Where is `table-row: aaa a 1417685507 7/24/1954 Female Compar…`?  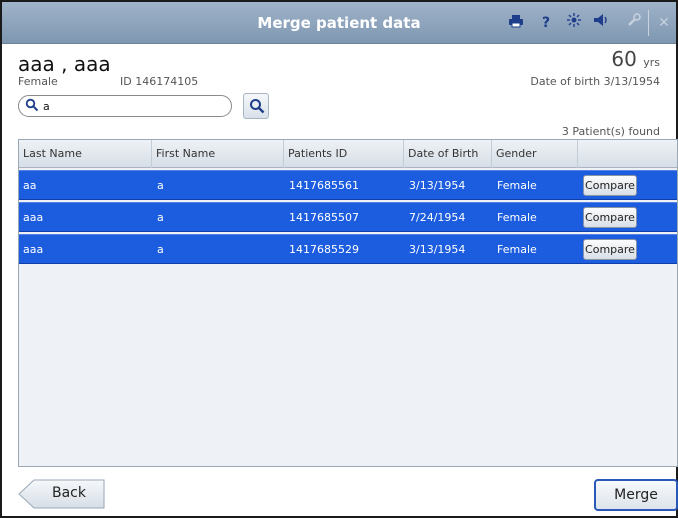 table-row: aaa a 1417685507 7/24/1954 Female Compar… is located at coordinates (348, 217).